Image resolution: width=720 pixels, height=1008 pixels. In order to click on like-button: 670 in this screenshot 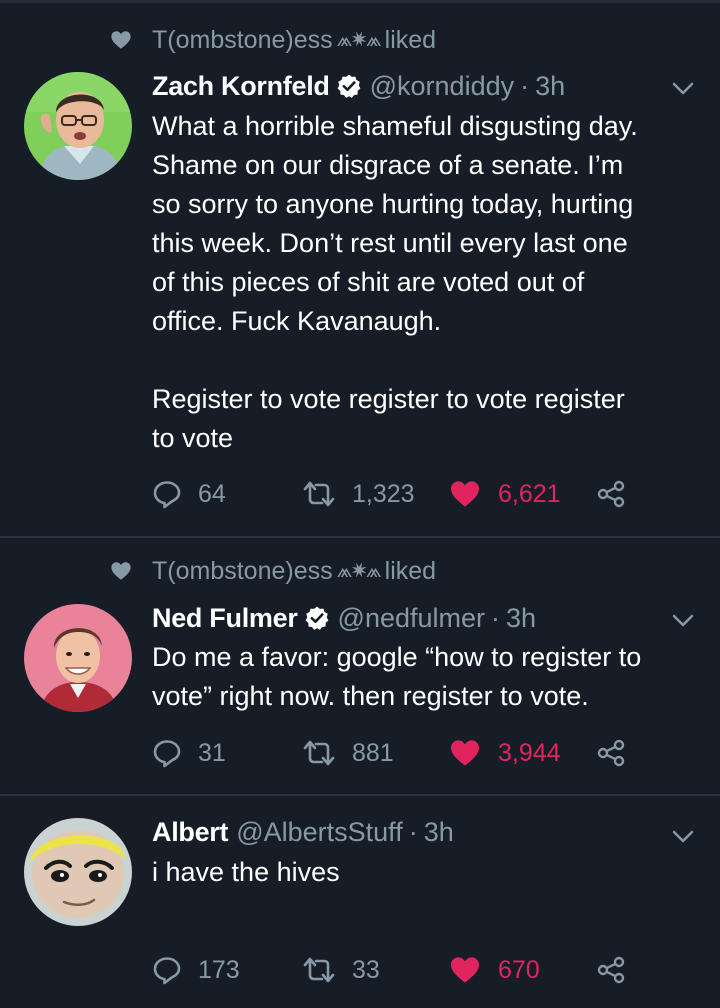, I will do `click(494, 970)`.